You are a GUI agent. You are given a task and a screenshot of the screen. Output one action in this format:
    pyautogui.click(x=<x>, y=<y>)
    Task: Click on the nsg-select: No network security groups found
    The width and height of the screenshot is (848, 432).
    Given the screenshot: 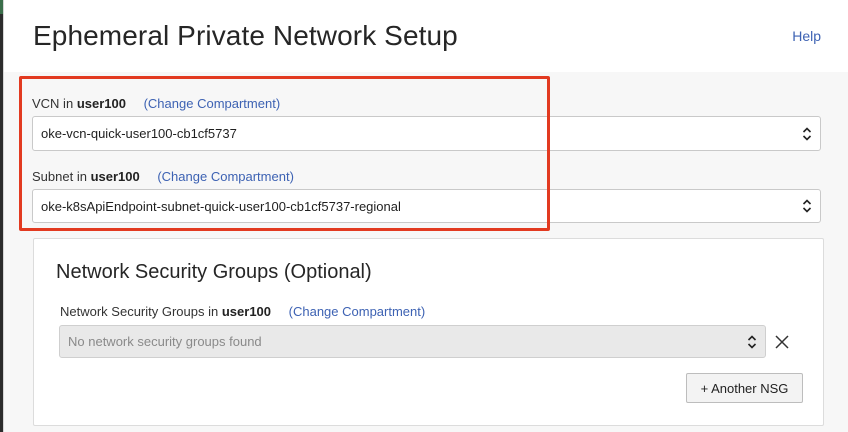 What is the action you would take?
    pyautogui.click(x=412, y=341)
    